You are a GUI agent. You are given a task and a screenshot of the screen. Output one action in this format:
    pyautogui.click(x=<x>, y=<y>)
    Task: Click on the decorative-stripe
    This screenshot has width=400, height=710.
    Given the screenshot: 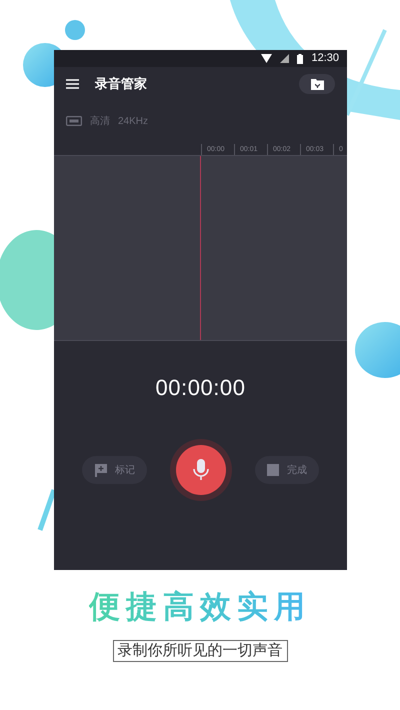 What is the action you would take?
    pyautogui.click(x=47, y=510)
    